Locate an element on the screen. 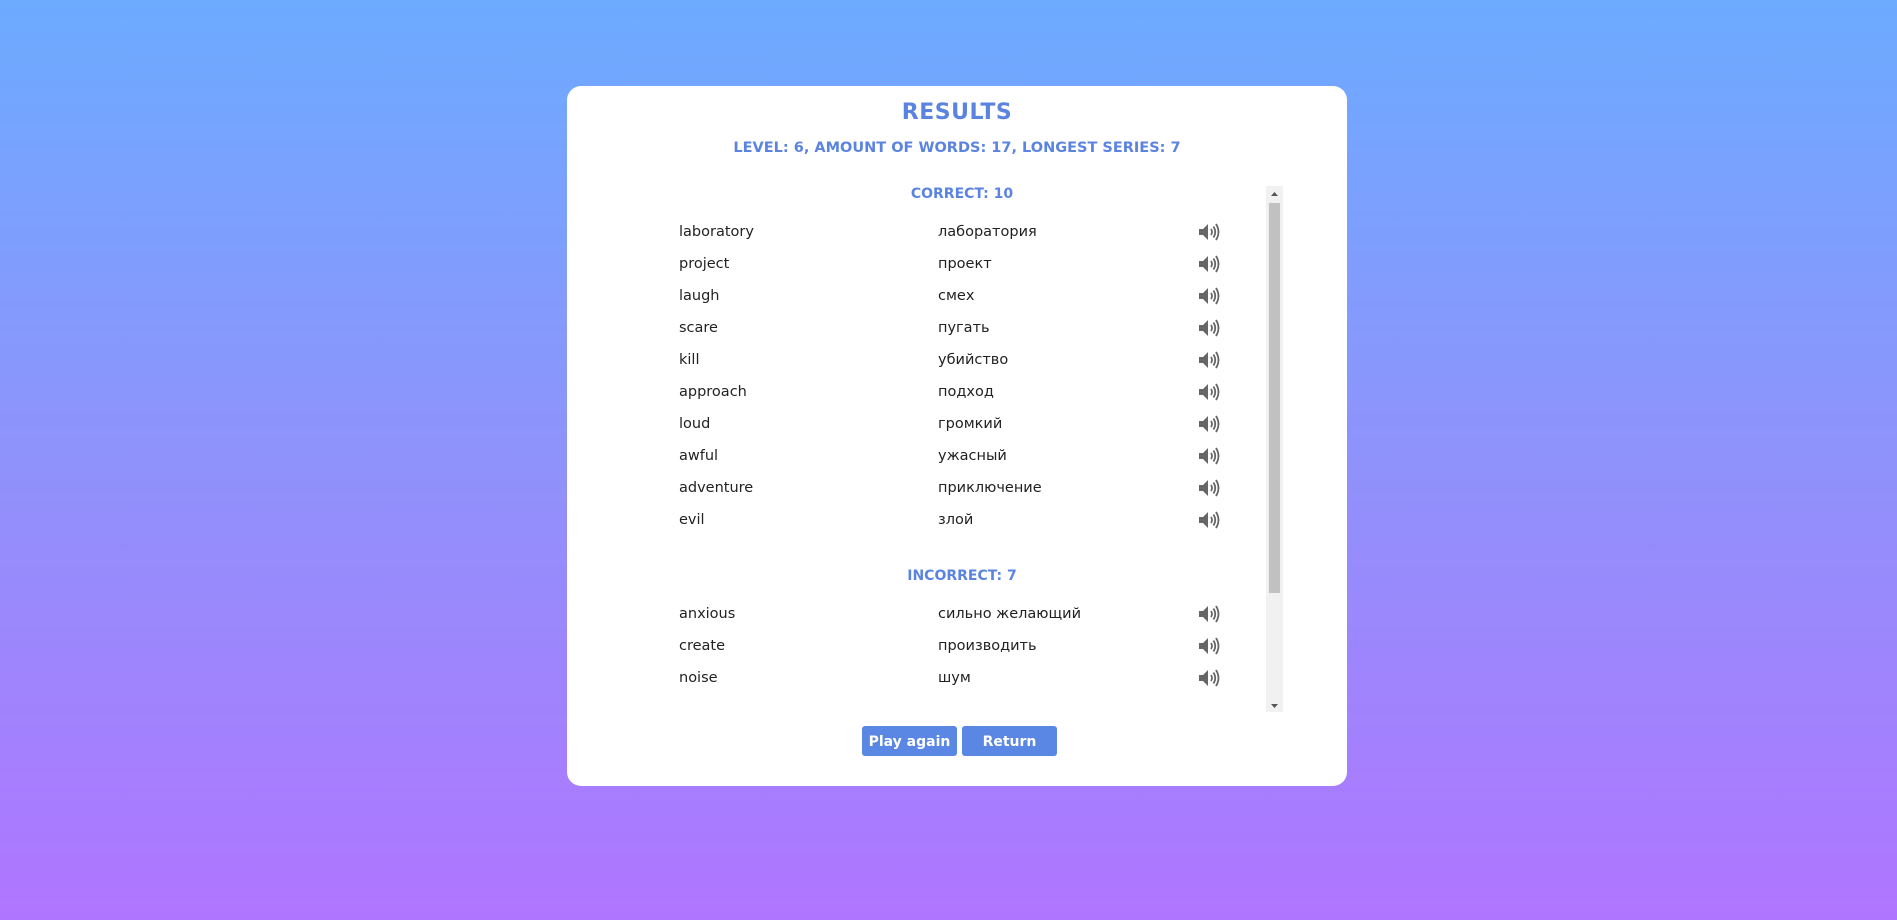 This screenshot has height=920, width=1897. word-row: noise шум is located at coordinates (962, 678).